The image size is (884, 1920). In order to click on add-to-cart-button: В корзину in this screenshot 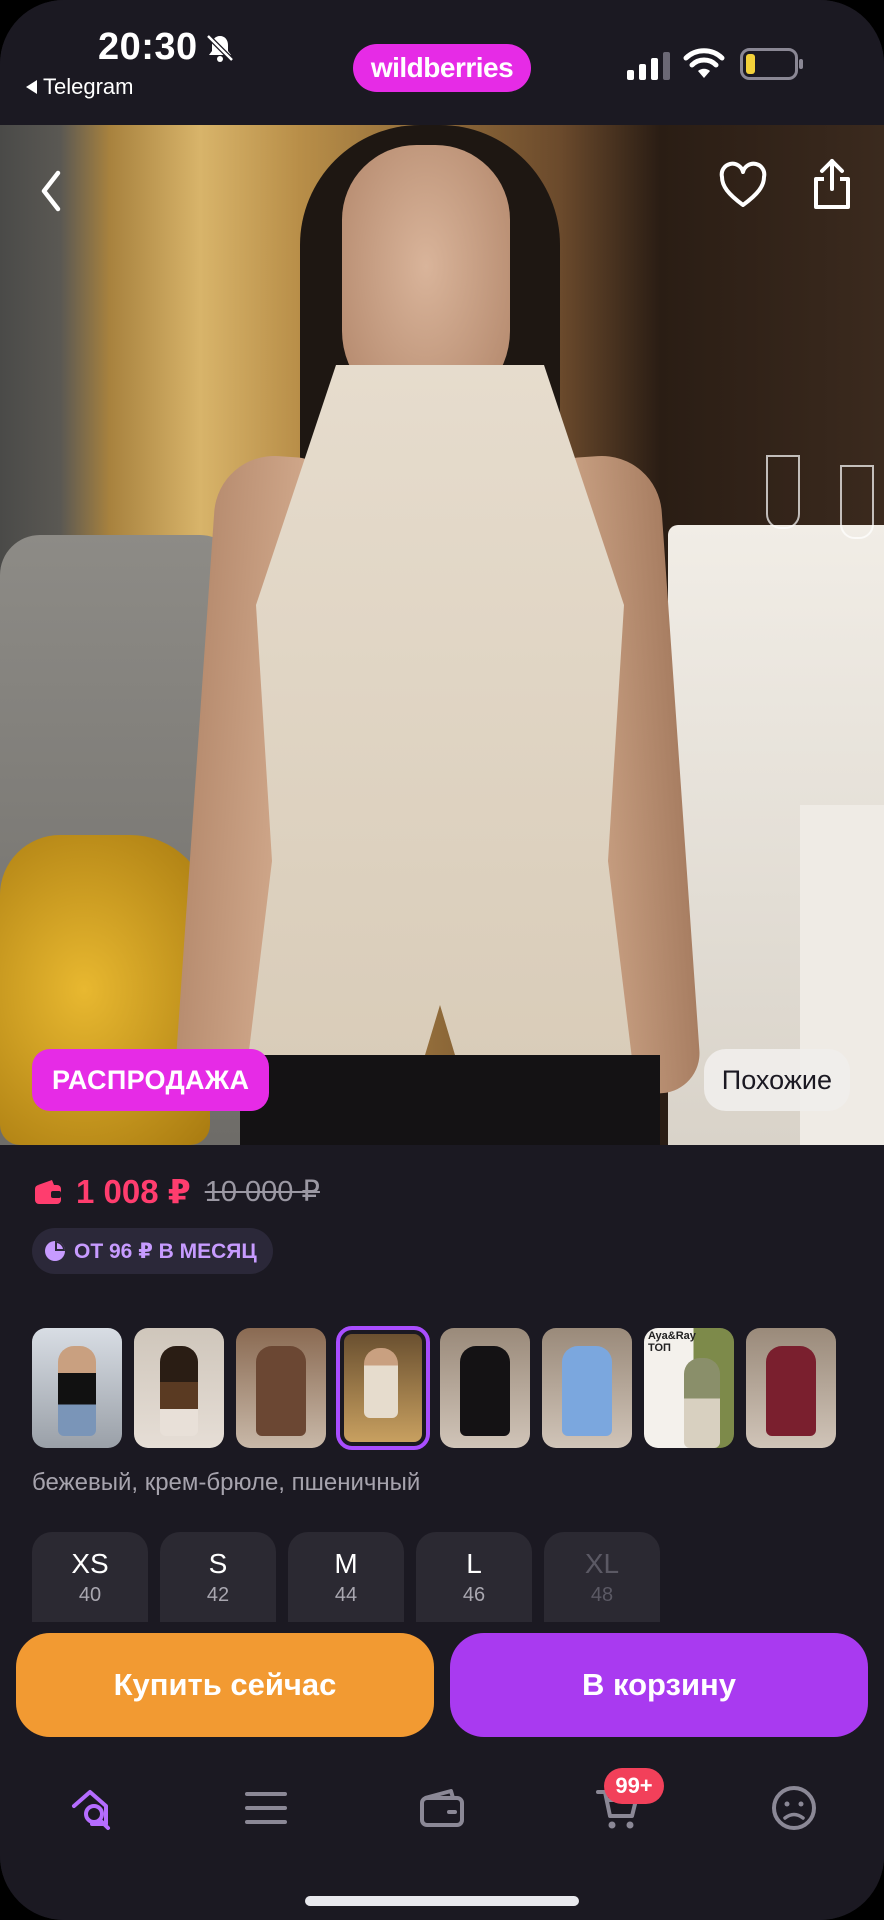, I will do `click(659, 1685)`.